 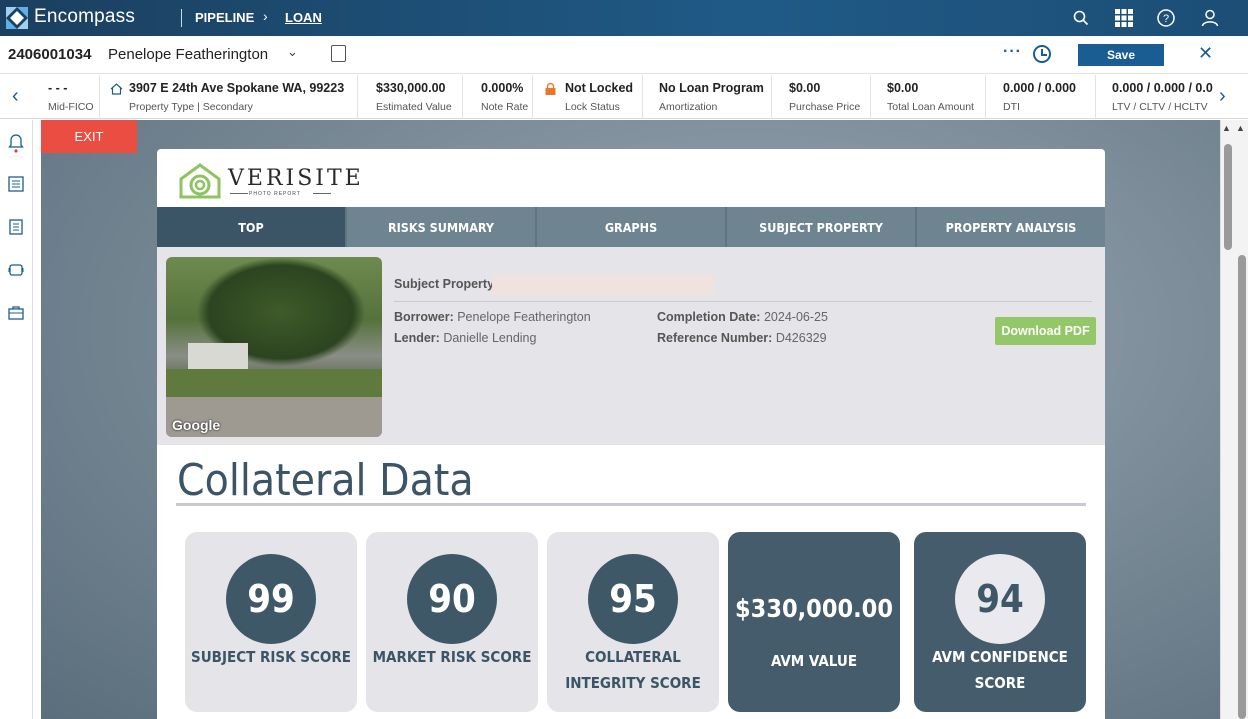 What do you see at coordinates (116, 88) in the screenshot?
I see `home-icon` at bounding box center [116, 88].